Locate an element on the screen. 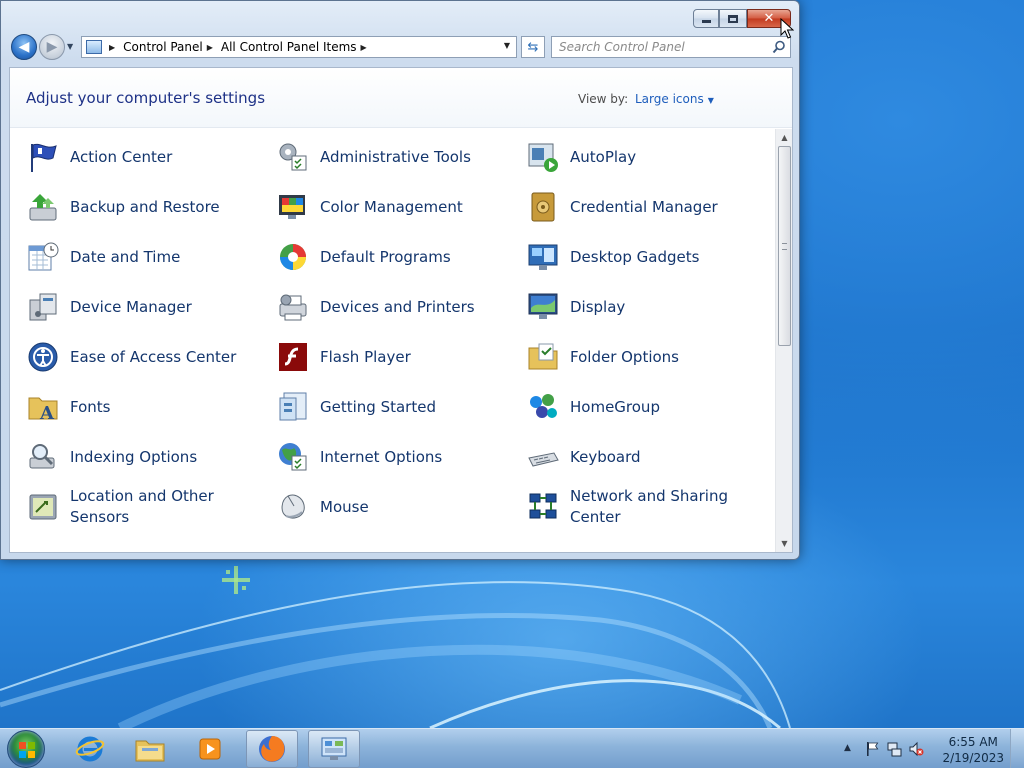  item-default-programs: Default Programs is located at coordinates (396, 257).